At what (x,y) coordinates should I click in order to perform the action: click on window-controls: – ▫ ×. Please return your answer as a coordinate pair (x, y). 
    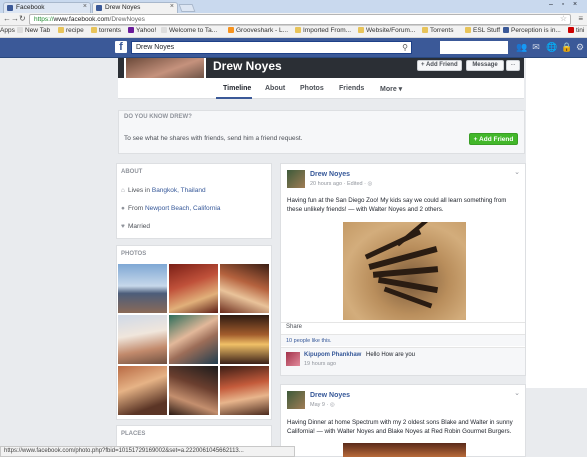
    Looking at the image, I should click on (565, 5).